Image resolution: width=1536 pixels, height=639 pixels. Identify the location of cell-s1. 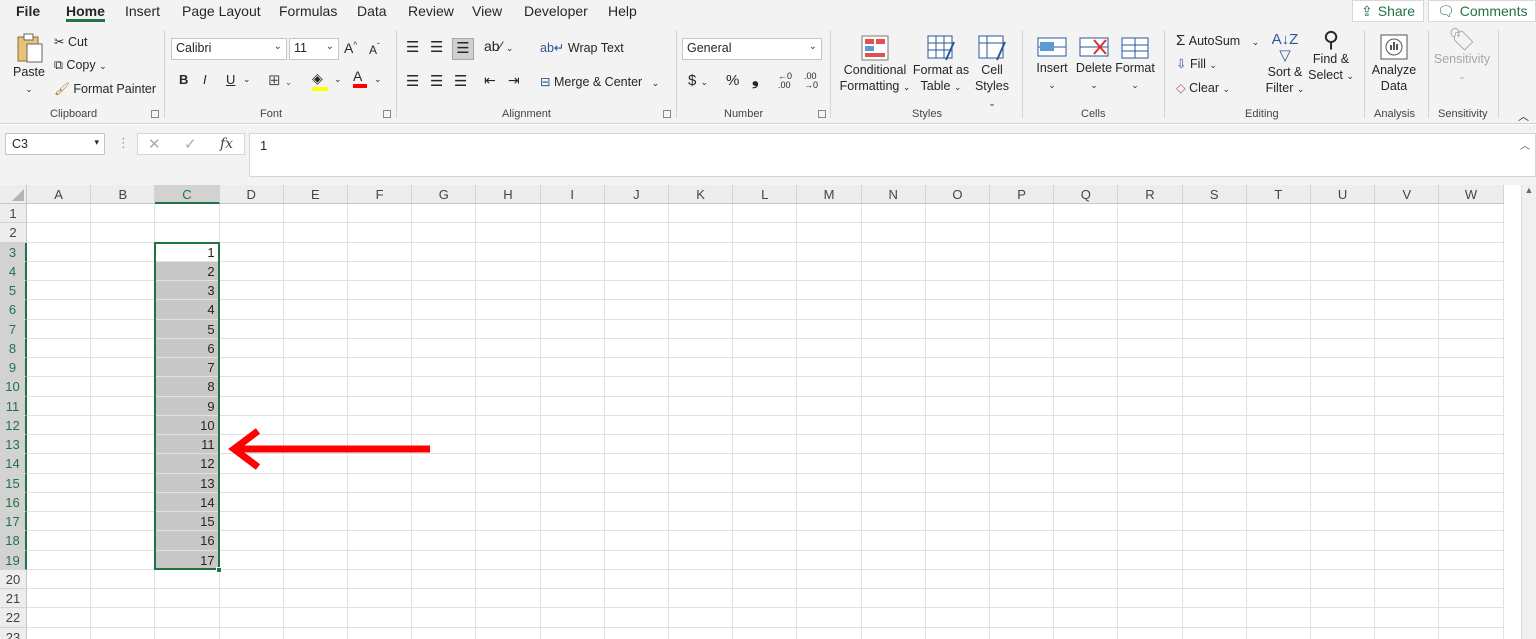
(1214, 214).